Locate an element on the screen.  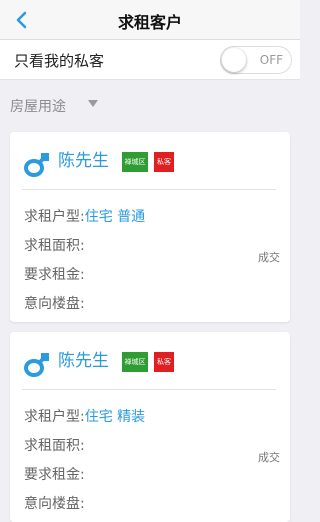
nav-bar: 求租客户 is located at coordinates (150, 20).